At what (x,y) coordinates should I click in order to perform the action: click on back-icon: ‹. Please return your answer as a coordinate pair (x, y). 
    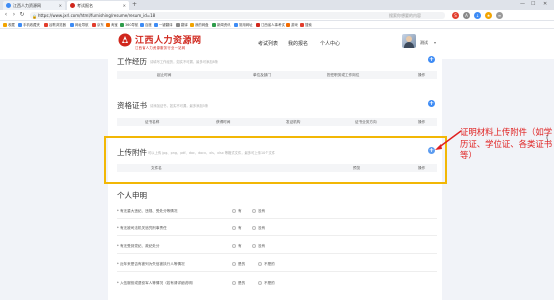
    Looking at the image, I should click on (6, 15).